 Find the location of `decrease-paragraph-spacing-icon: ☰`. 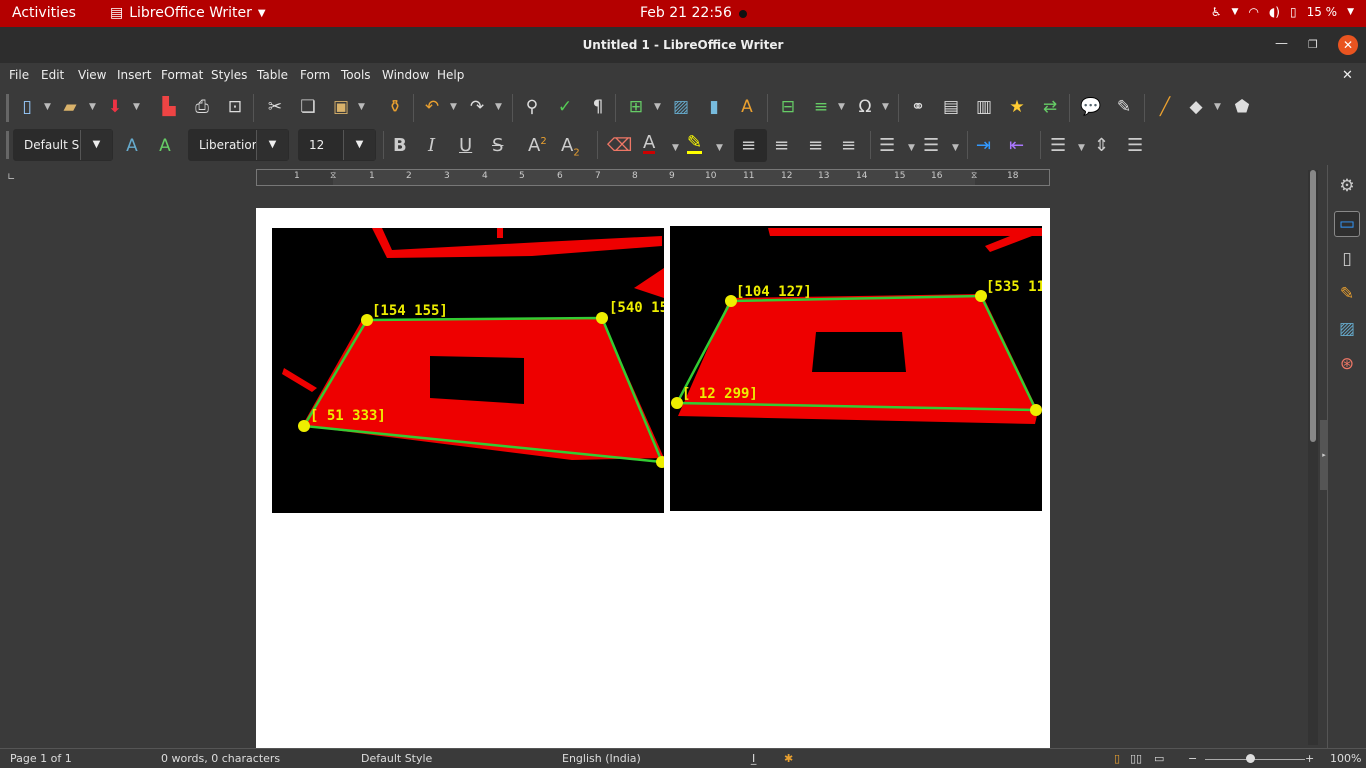

decrease-paragraph-spacing-icon: ☰ is located at coordinates (1135, 145).